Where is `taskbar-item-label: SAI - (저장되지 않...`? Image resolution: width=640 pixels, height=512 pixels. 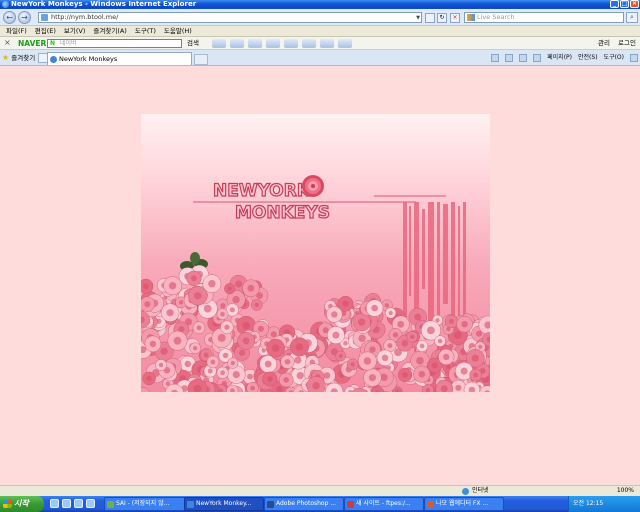 taskbar-item-label: SAI - (저장되지 않... is located at coordinates (143, 503).